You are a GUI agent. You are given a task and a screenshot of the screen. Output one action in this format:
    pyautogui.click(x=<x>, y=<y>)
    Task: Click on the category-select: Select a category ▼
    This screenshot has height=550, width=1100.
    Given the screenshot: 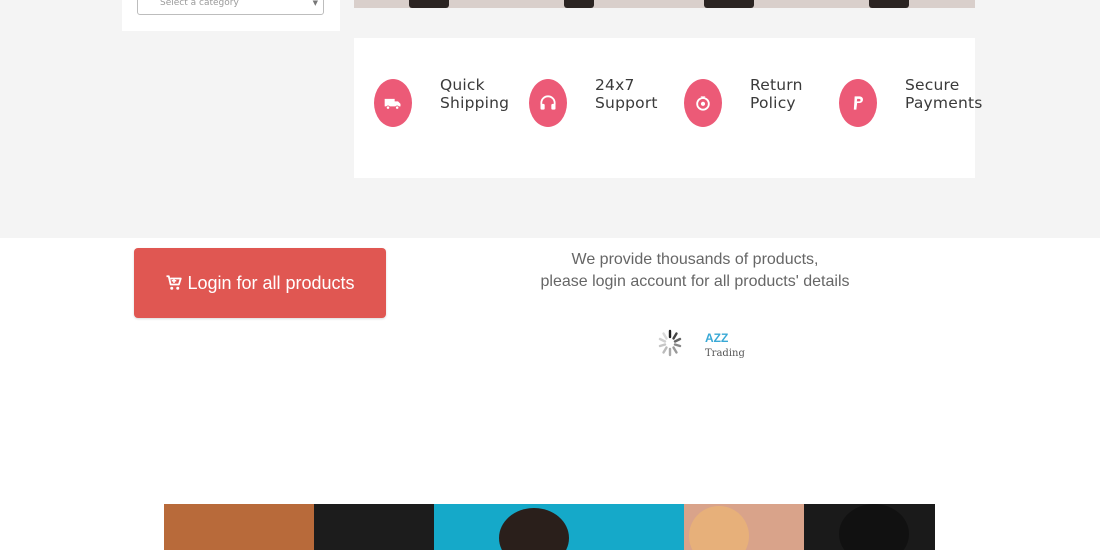 What is the action you would take?
    pyautogui.click(x=230, y=7)
    